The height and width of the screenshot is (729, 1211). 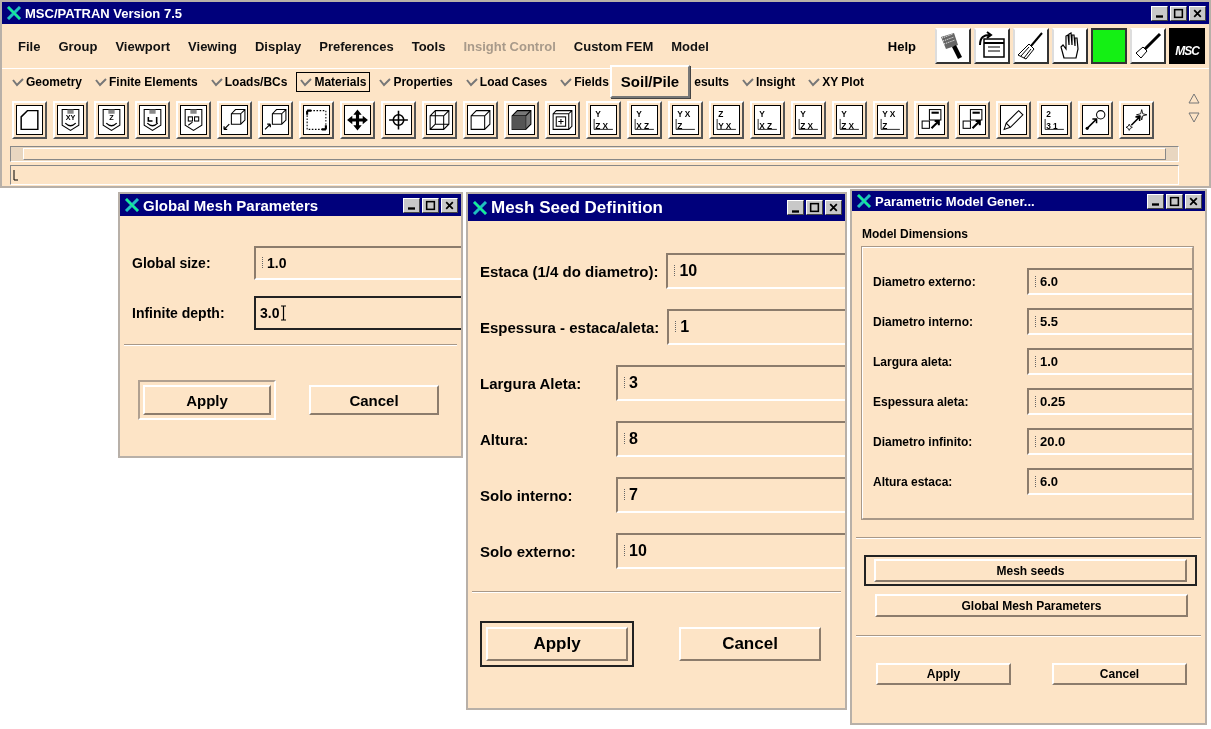 I want to click on menu-item: Custom FEM, so click(x=618, y=46).